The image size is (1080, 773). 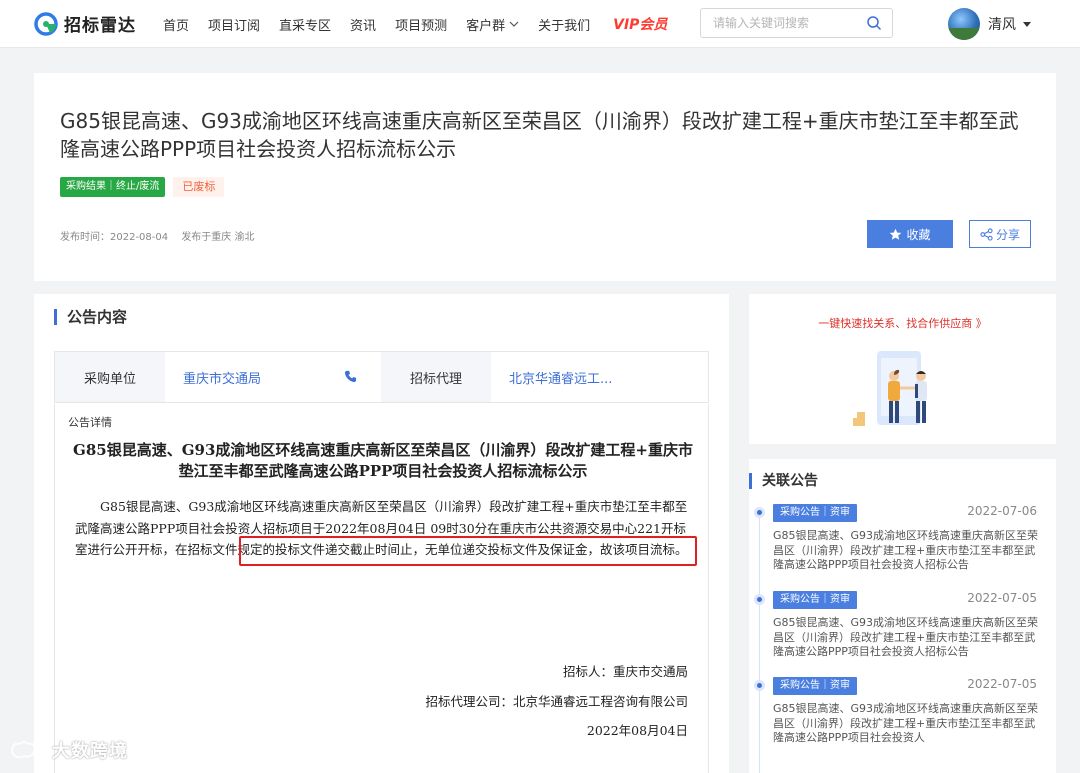 What do you see at coordinates (1007, 234) in the screenshot?
I see `share-label: 分享` at bounding box center [1007, 234].